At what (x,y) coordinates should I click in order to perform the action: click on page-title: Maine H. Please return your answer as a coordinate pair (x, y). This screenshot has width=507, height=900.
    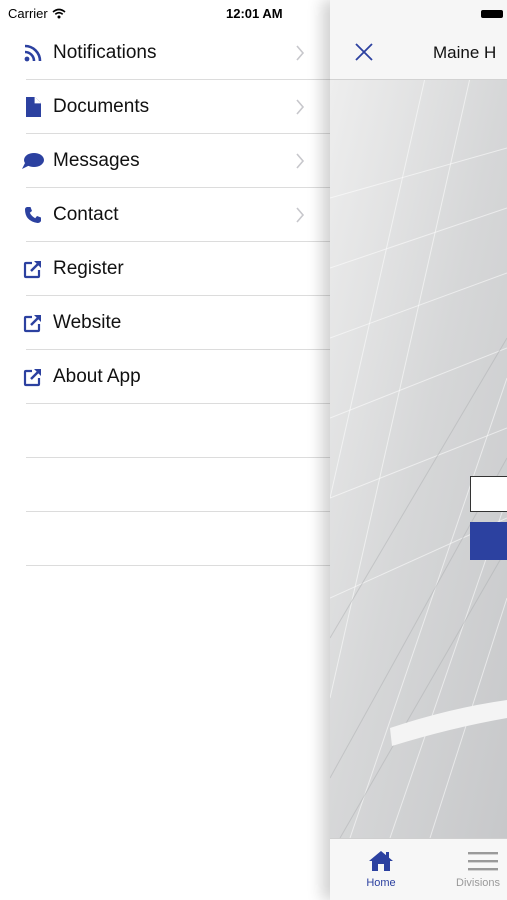
    Looking at the image, I should click on (465, 52).